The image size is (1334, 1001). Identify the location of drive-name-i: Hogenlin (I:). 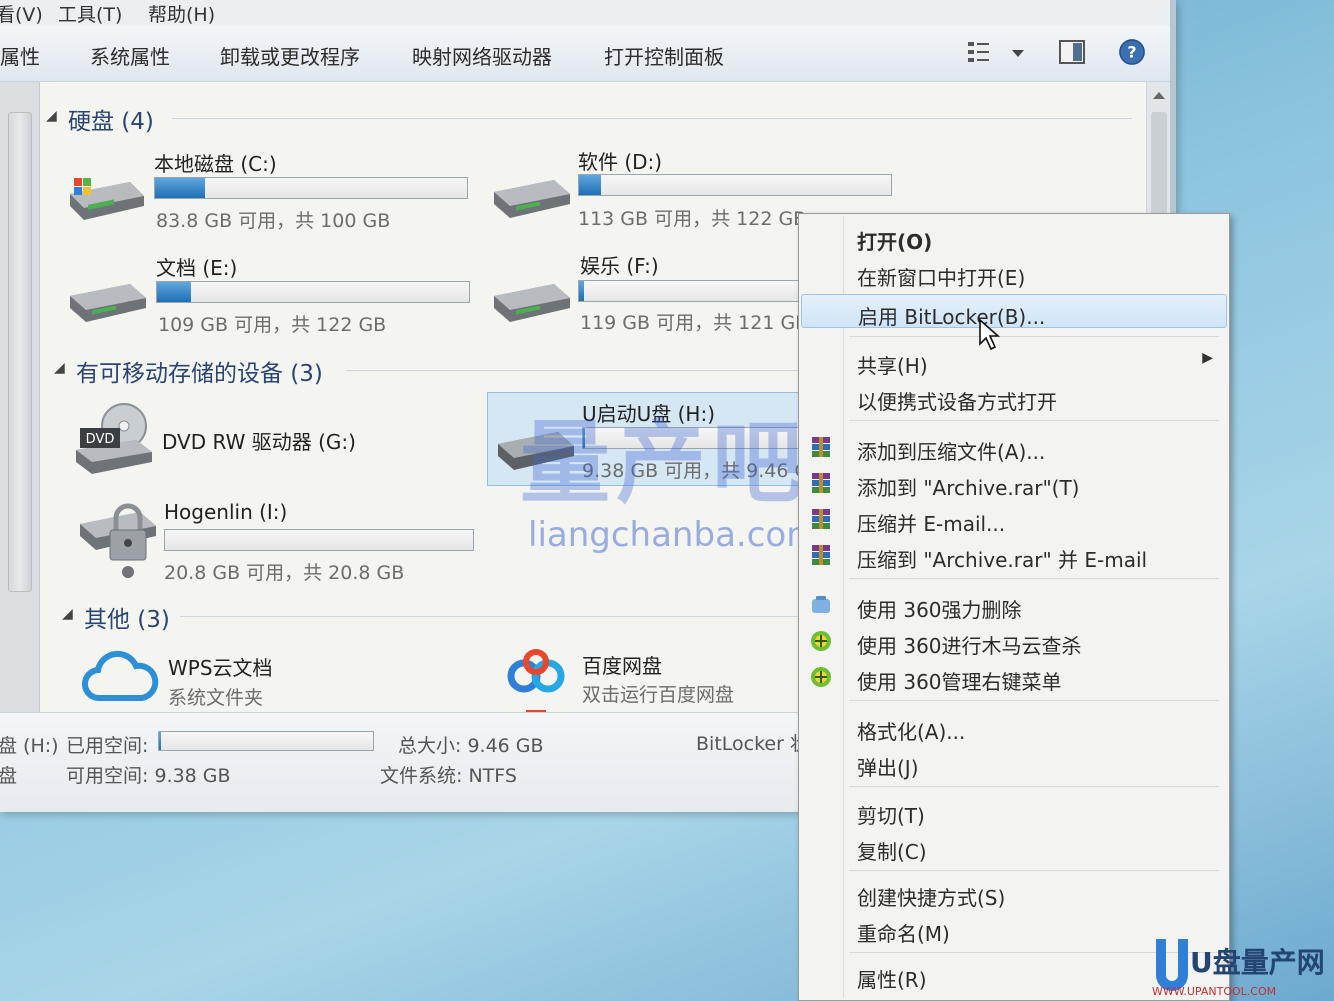
(225, 512).